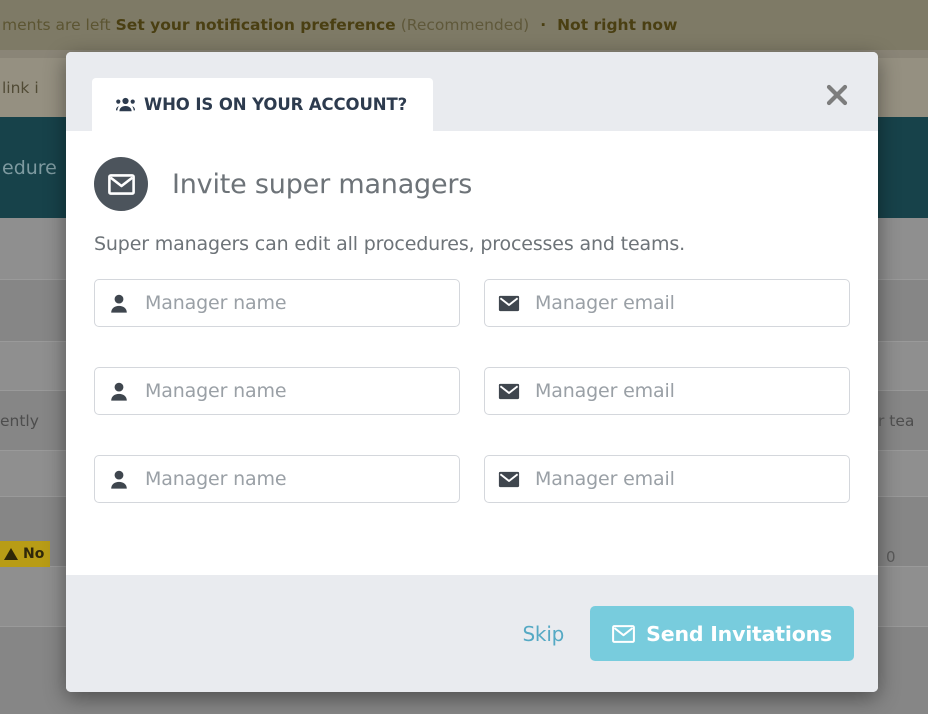  I want to click on users-icon, so click(125, 104).